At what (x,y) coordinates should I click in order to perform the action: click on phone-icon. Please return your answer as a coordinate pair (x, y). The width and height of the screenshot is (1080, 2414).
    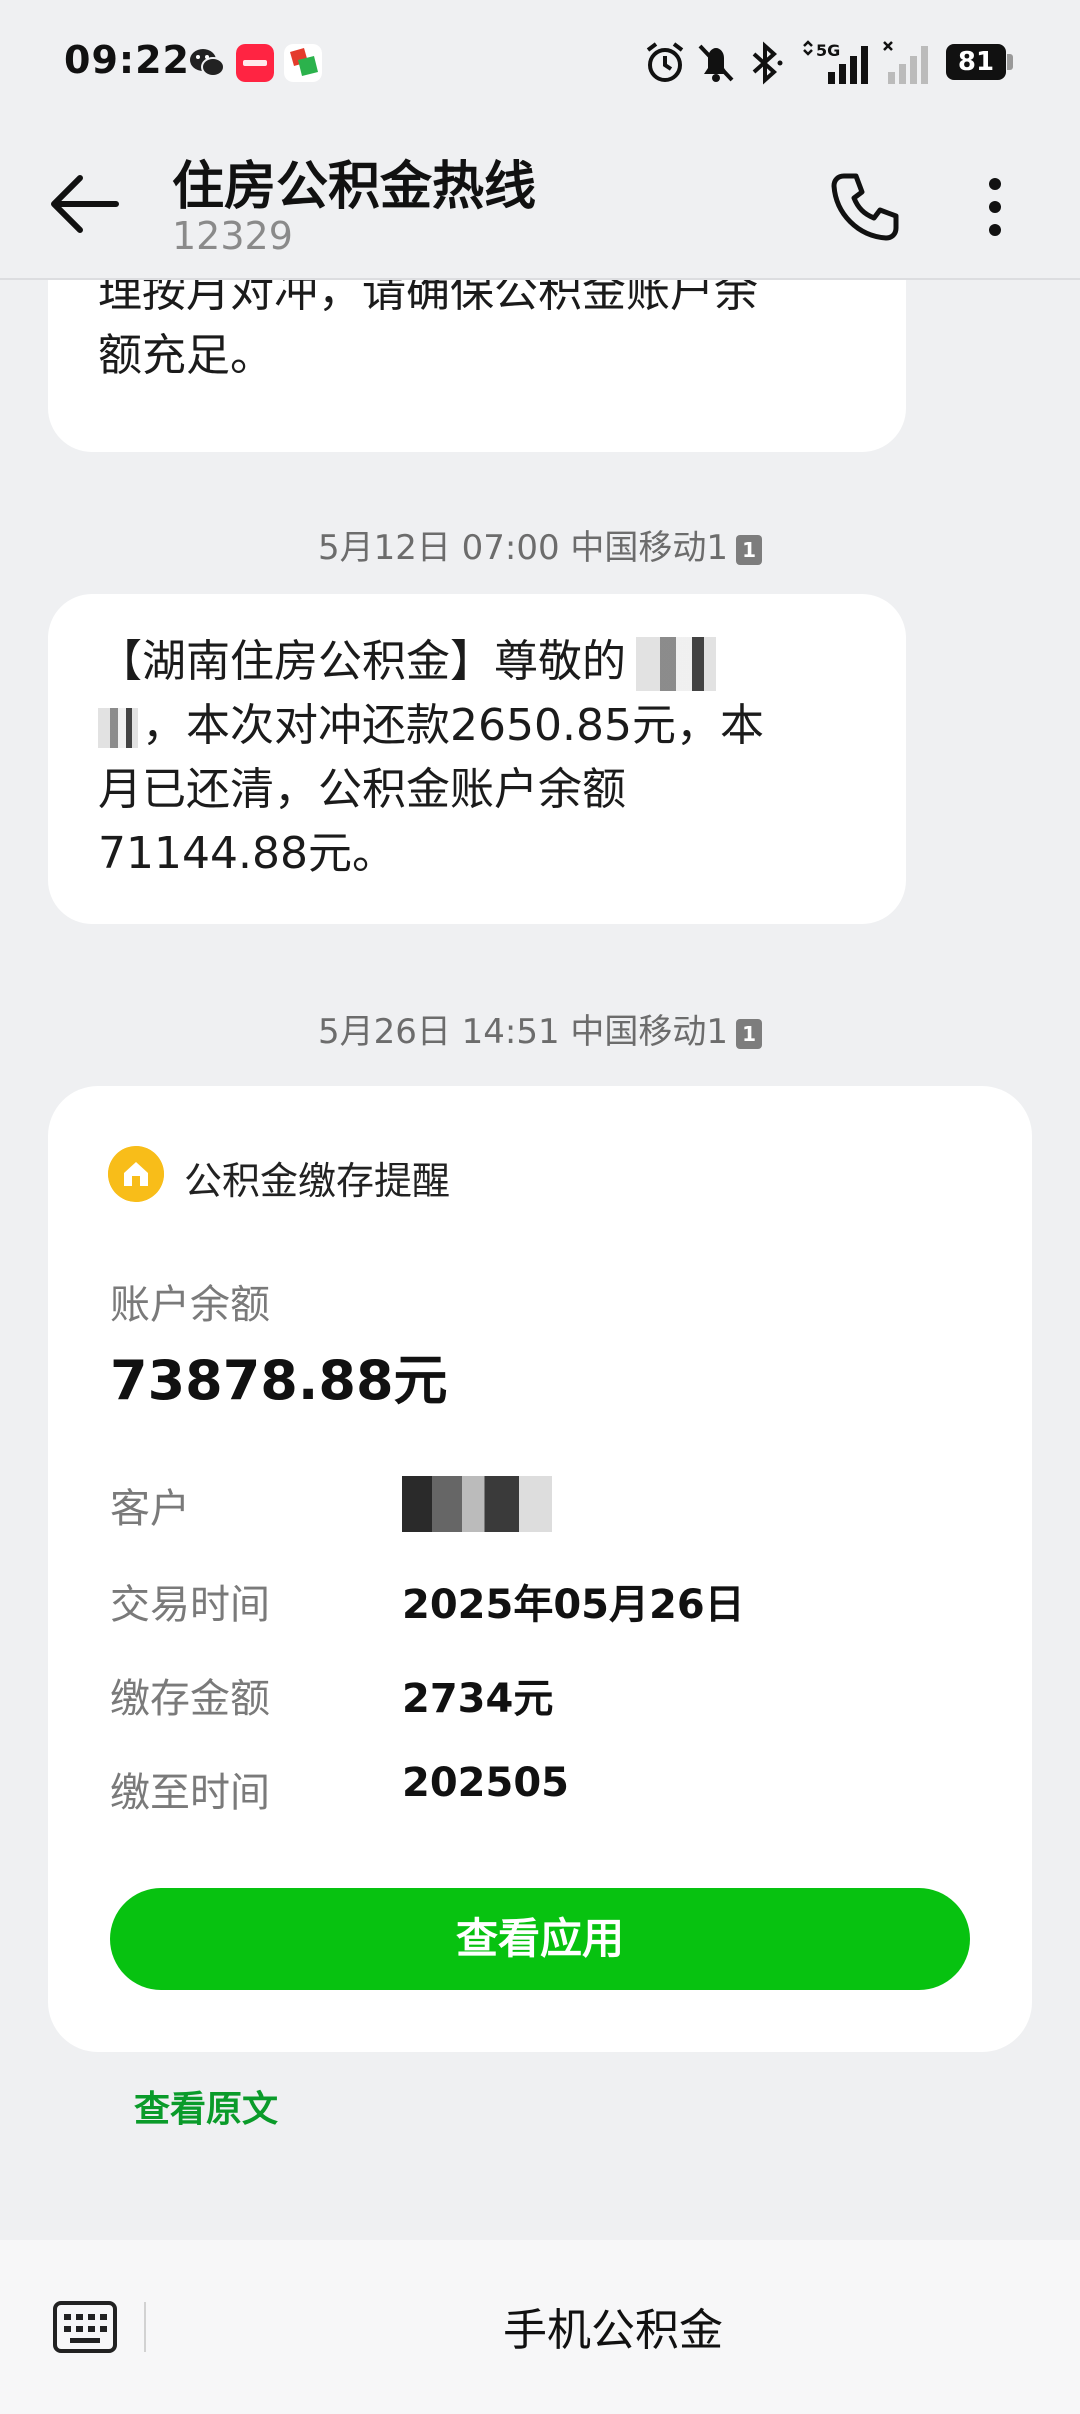
    Looking at the image, I should click on (865, 207).